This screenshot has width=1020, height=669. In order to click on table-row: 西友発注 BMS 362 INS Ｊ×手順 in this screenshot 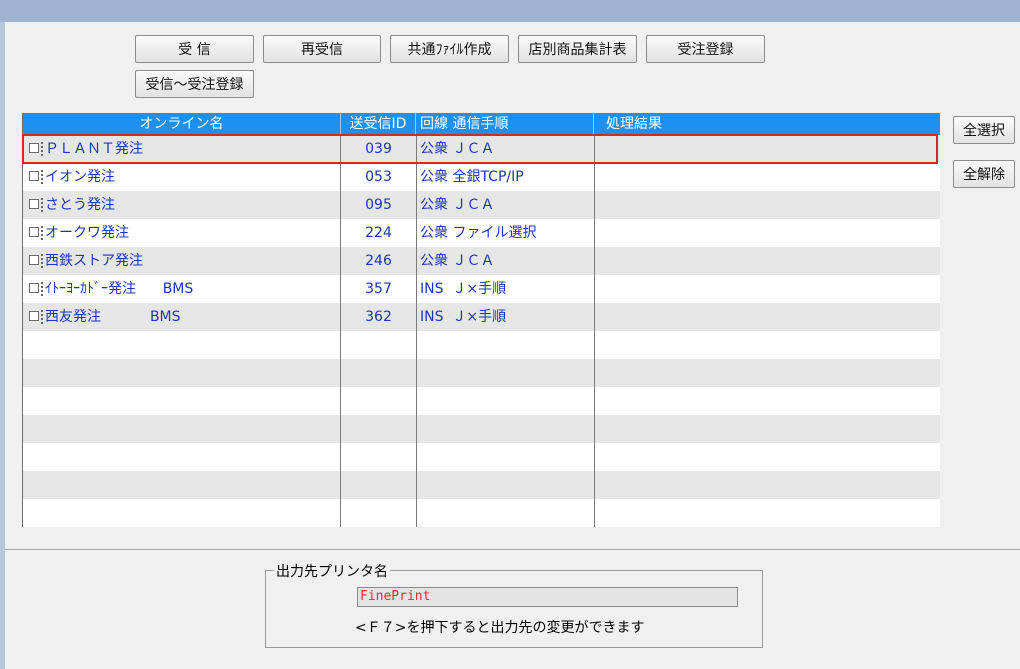, I will do `click(481, 317)`.